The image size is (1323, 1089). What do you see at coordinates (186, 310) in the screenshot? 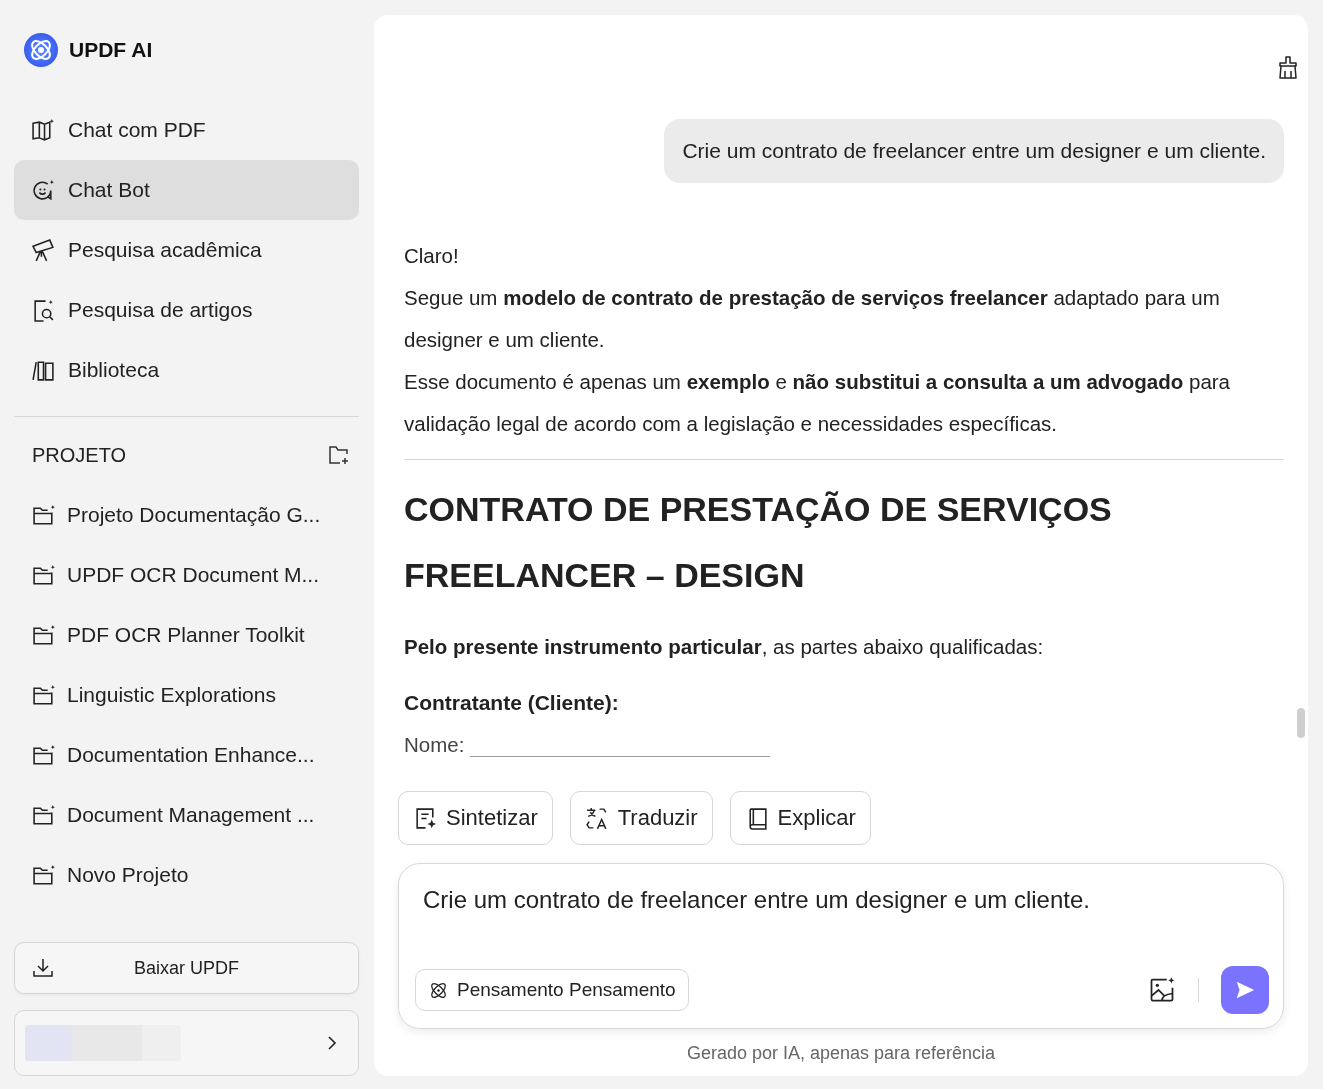
I see `sidebar-item: Pesquisa de artigos` at bounding box center [186, 310].